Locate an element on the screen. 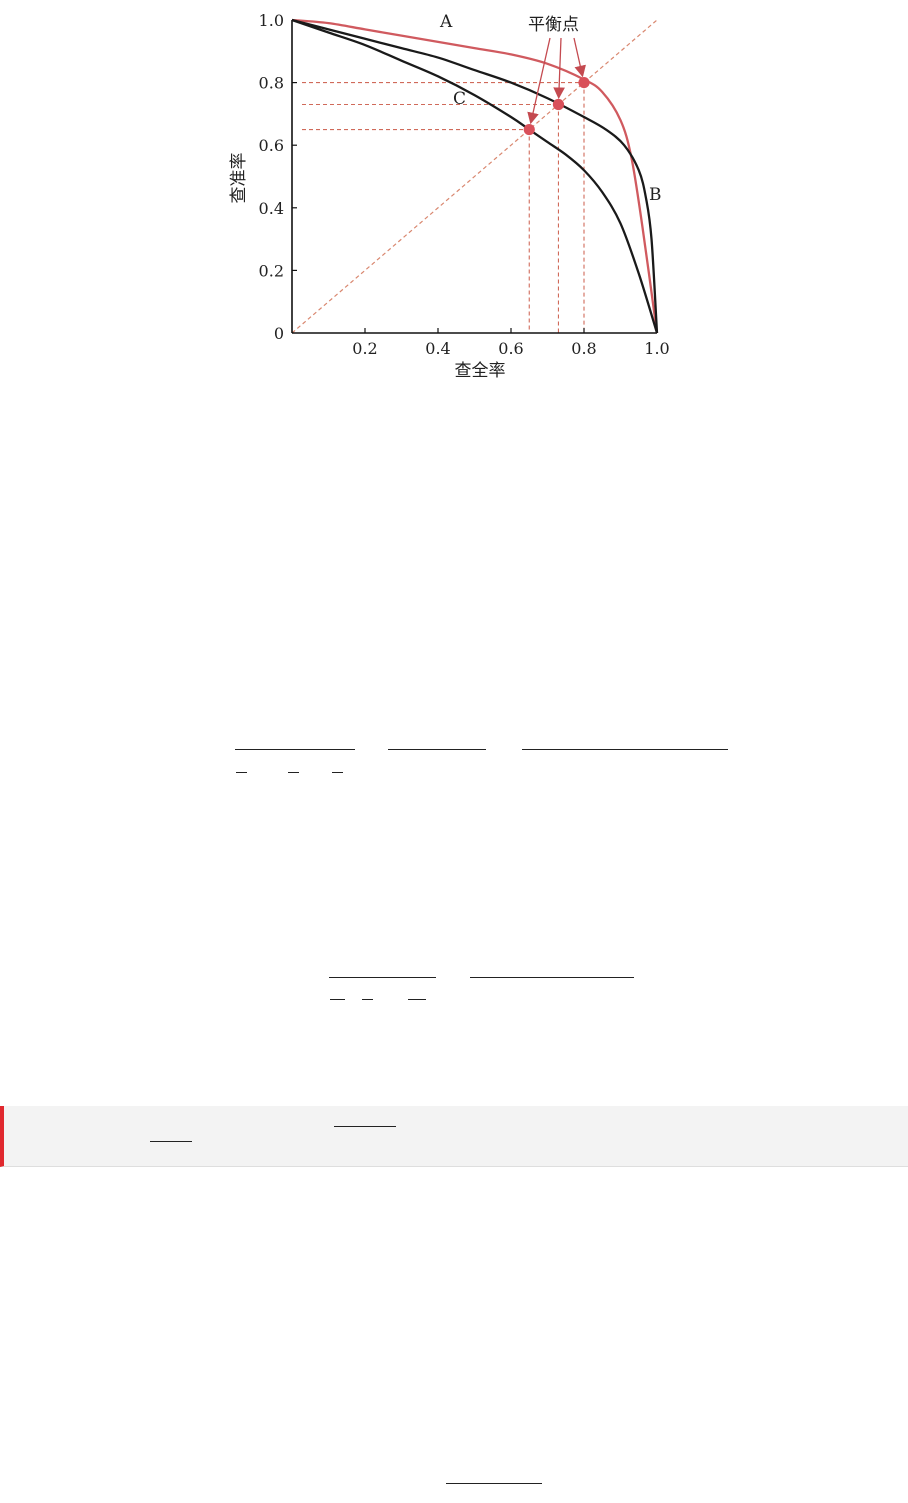 This screenshot has width=908, height=1503. curve-label-a: A is located at coordinates (446, 22).